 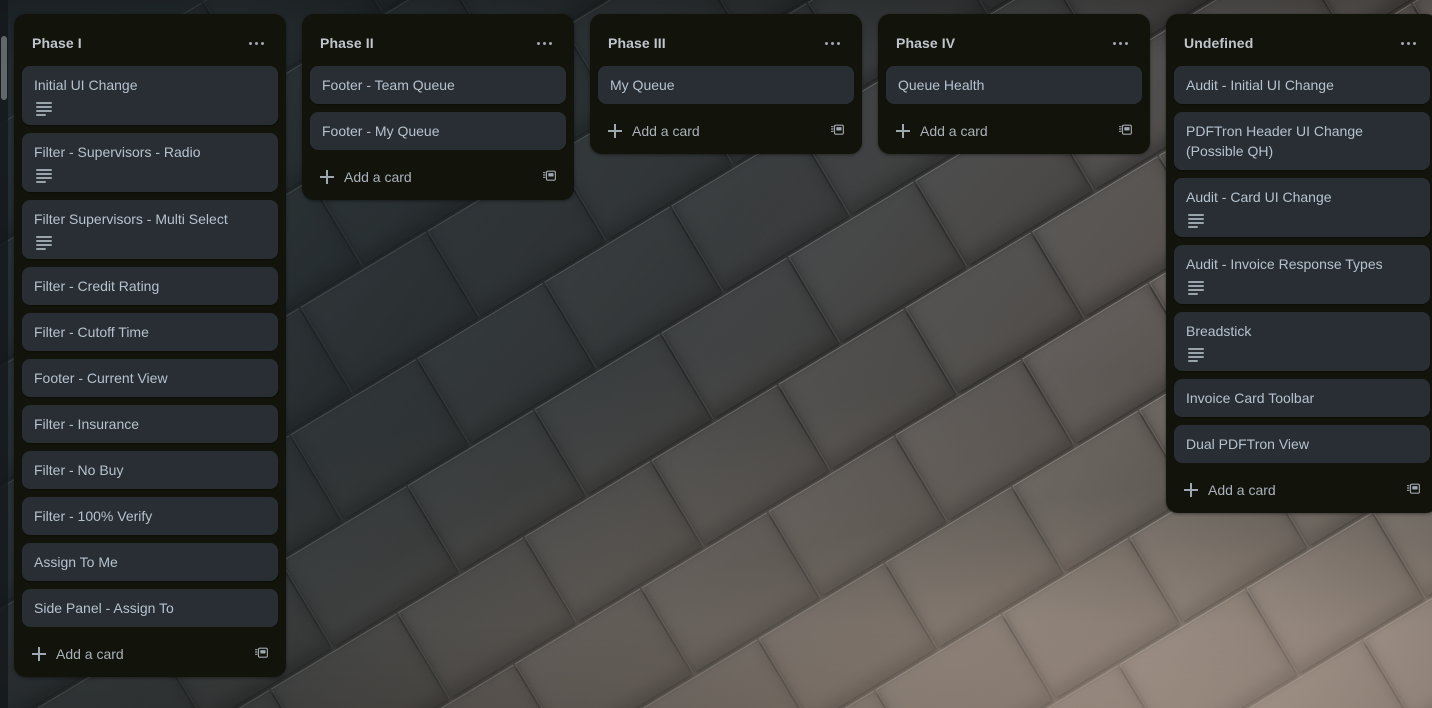 I want to click on card-title: Footer - Team Queue, so click(x=388, y=85).